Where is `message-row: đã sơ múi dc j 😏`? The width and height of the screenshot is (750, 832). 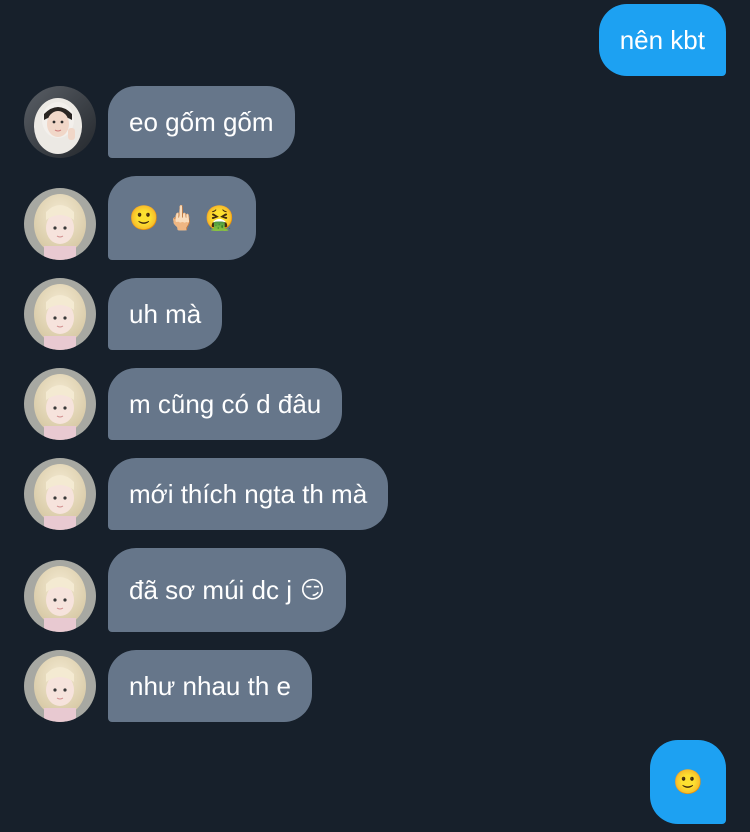 message-row: đã sơ múi dc j 😏 is located at coordinates (375, 590).